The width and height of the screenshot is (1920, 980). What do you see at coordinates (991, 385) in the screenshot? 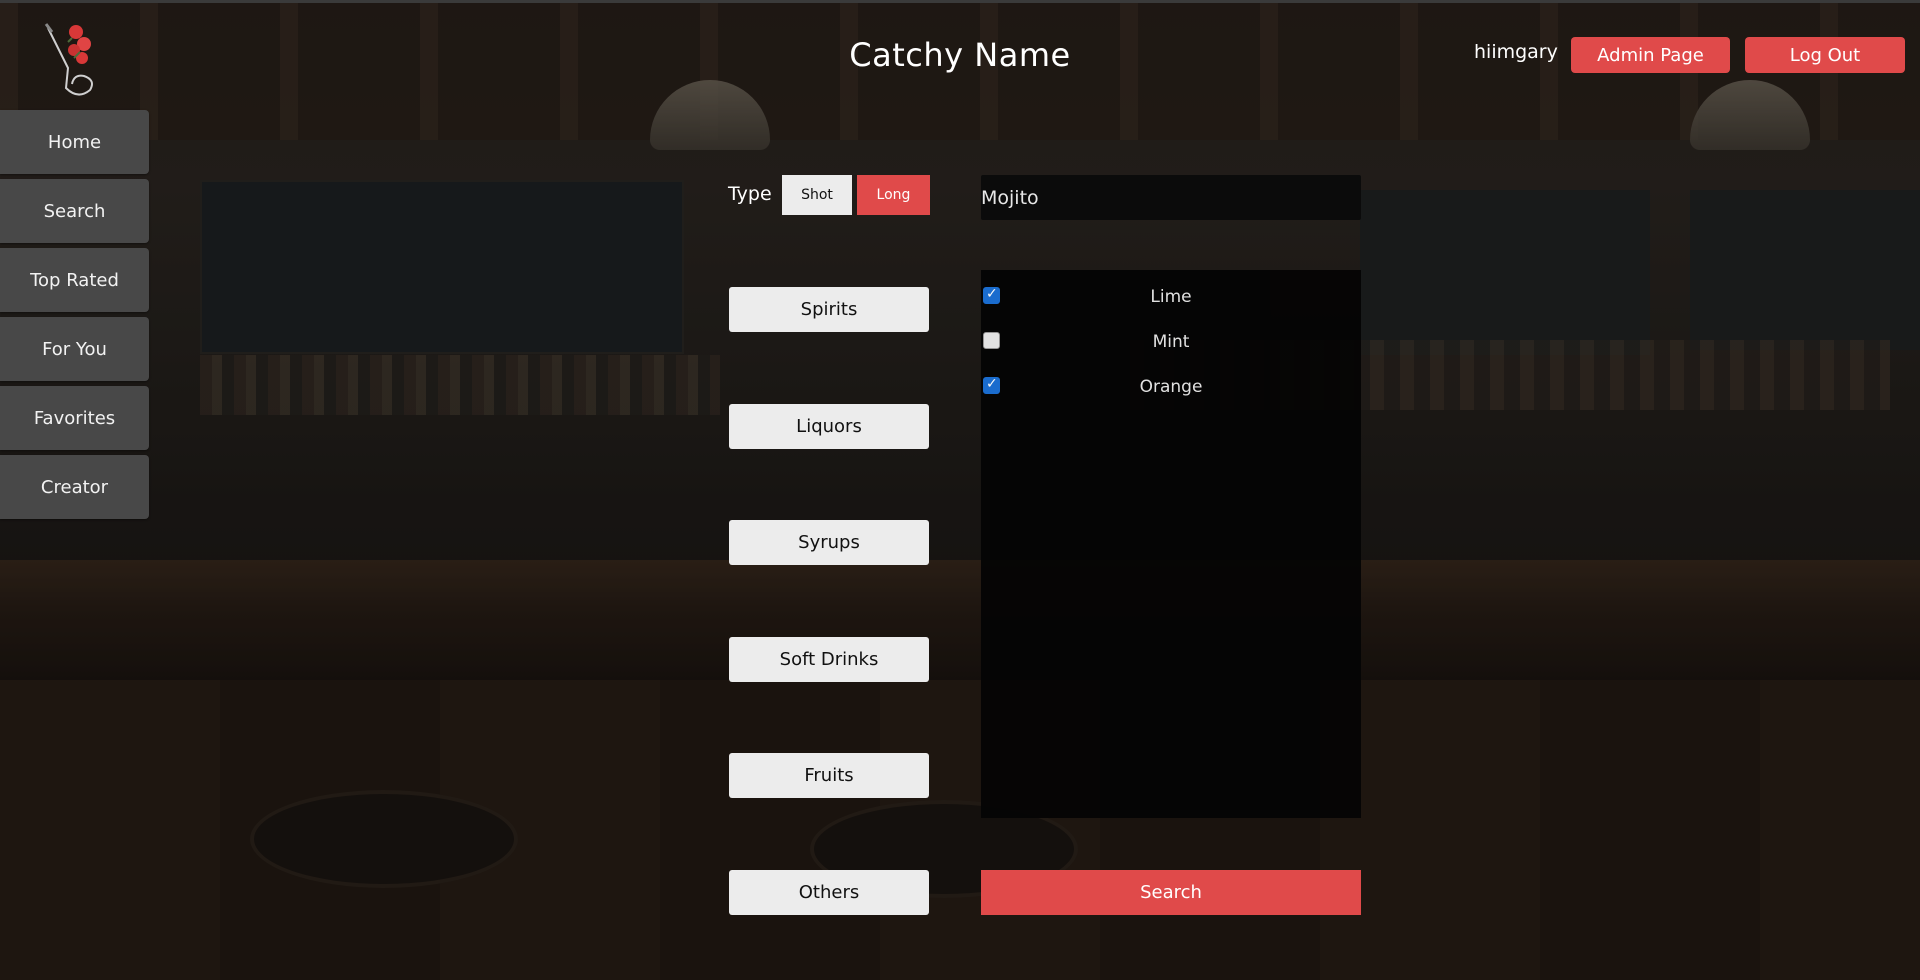
I see `ingredient-orange-checkbox` at bounding box center [991, 385].